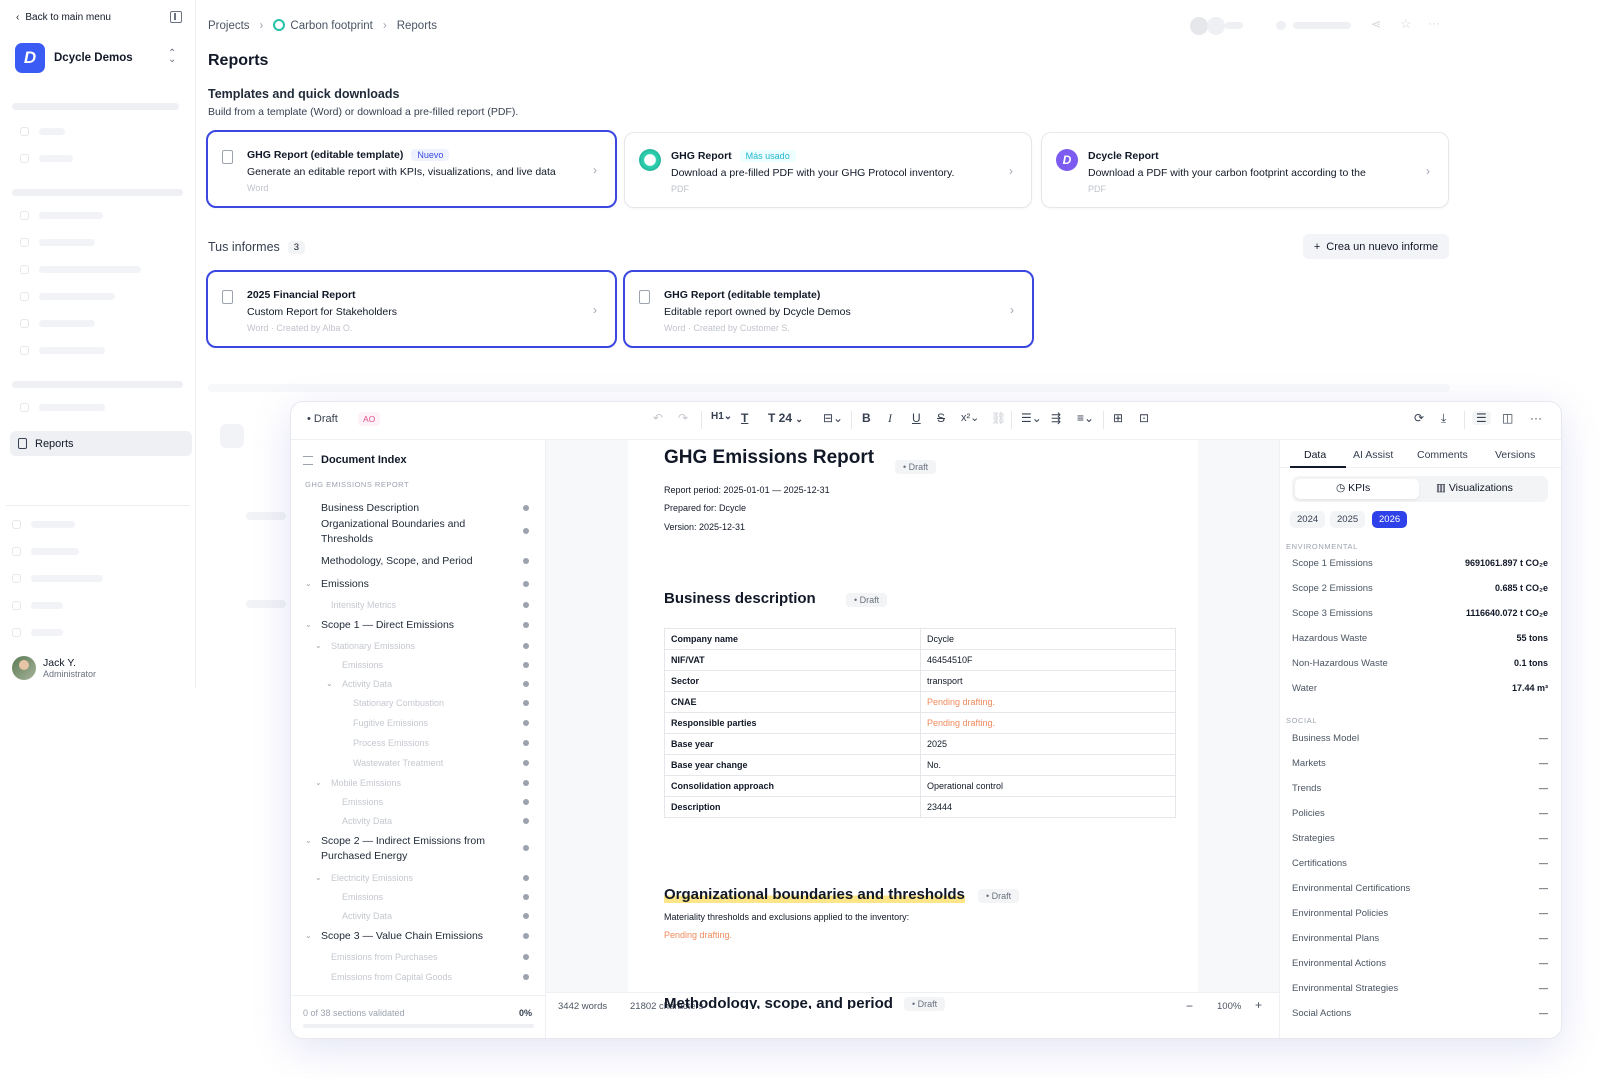 Image resolution: width=1600 pixels, height=1079 pixels. Describe the element at coordinates (1420, 563) in the screenshot. I see `kpi-row: Scope 1 Emissions 9691061.897 t CO₂e` at that location.